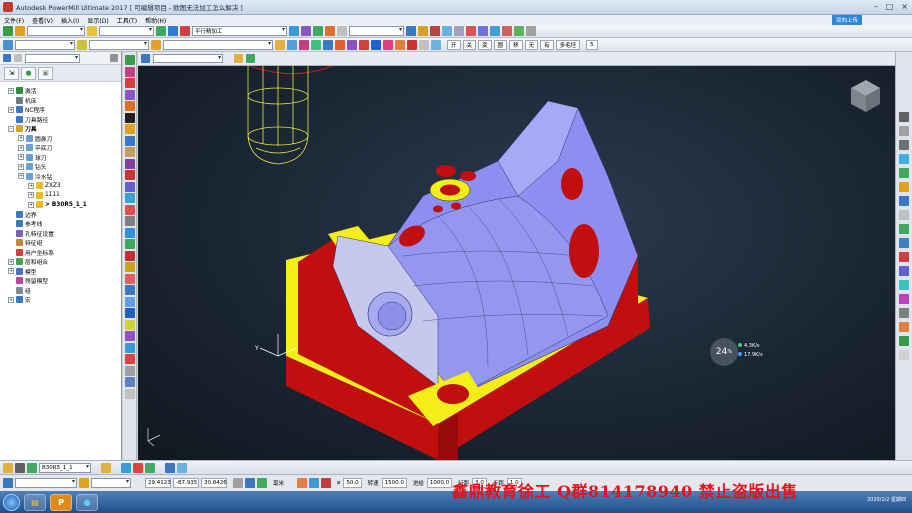 Image resolution: width=912 pixels, height=513 pixels. I want to click on model-icon, so click(8, 44).